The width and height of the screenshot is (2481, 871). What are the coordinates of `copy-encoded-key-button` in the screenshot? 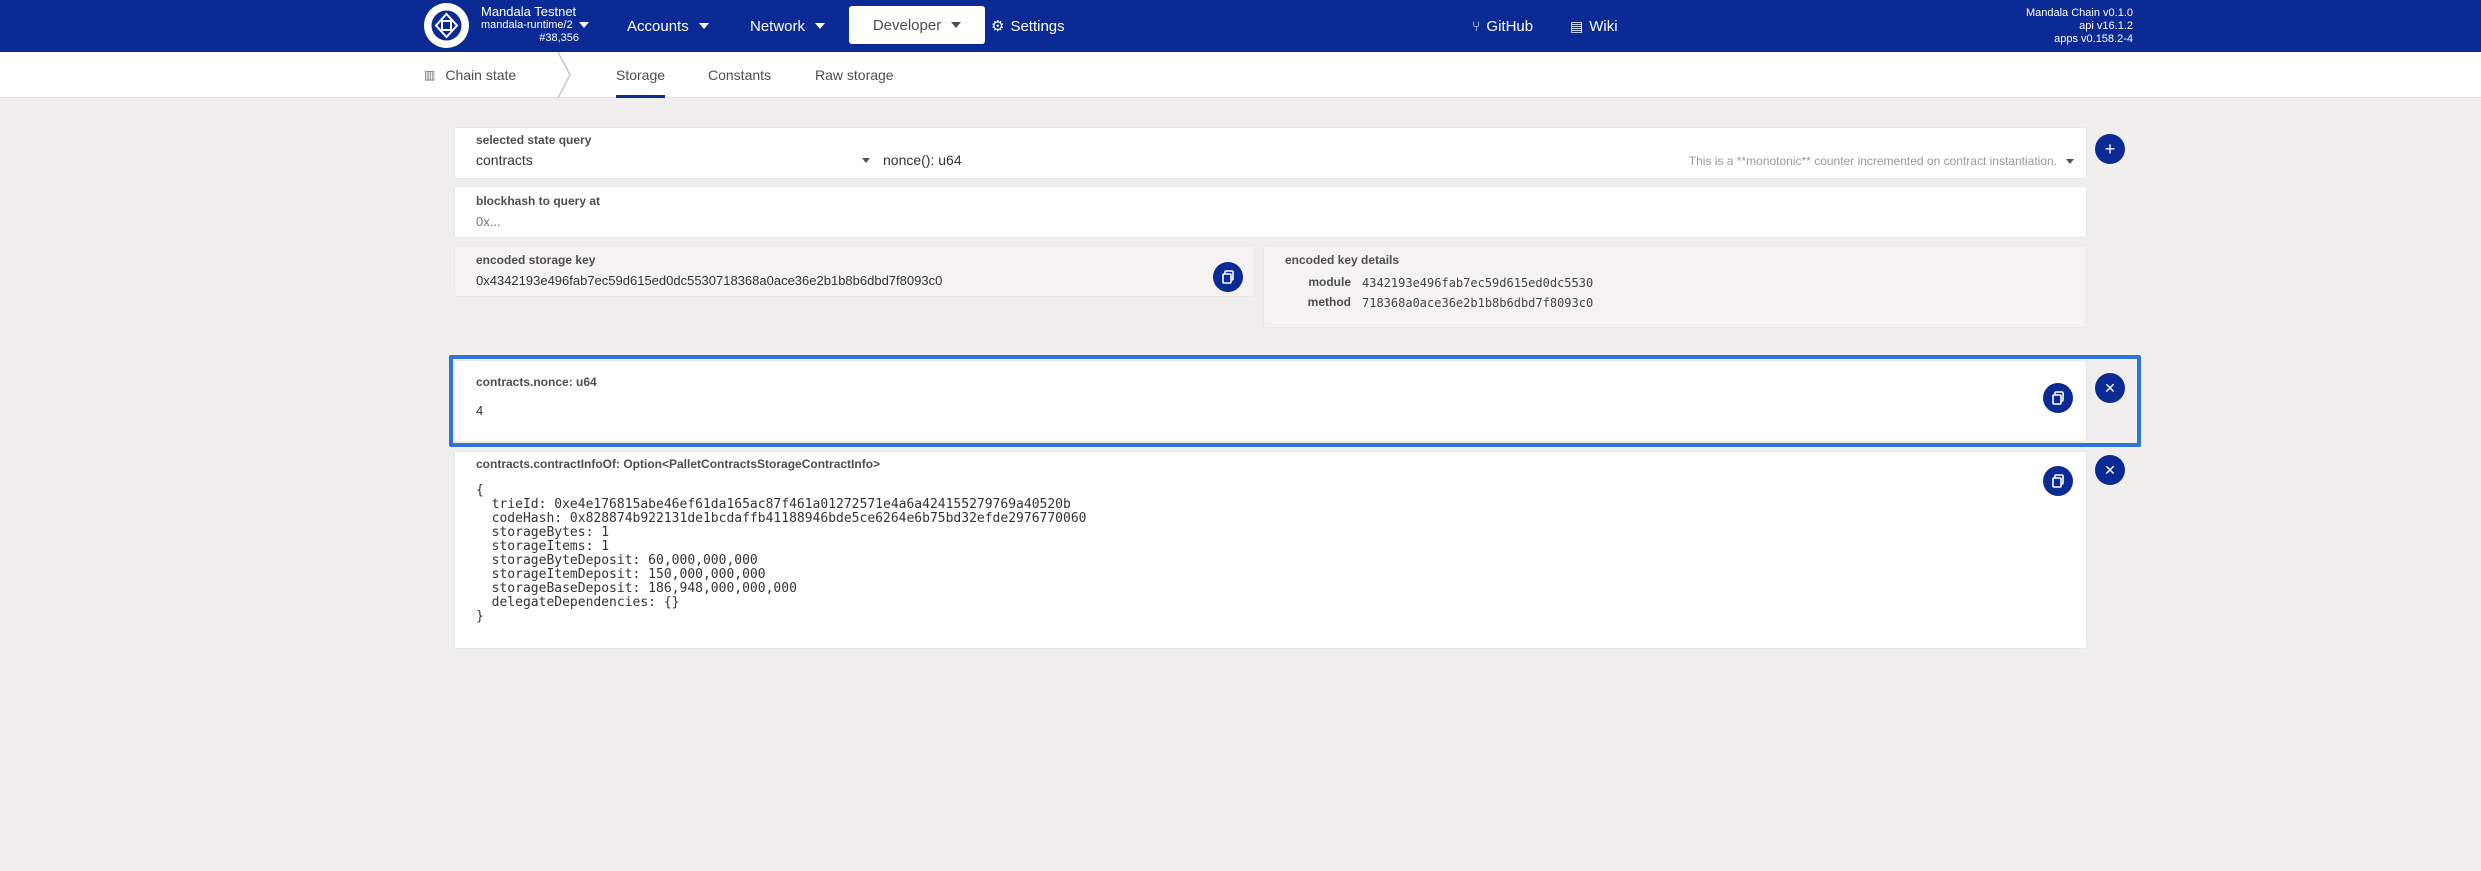 It's located at (1228, 277).